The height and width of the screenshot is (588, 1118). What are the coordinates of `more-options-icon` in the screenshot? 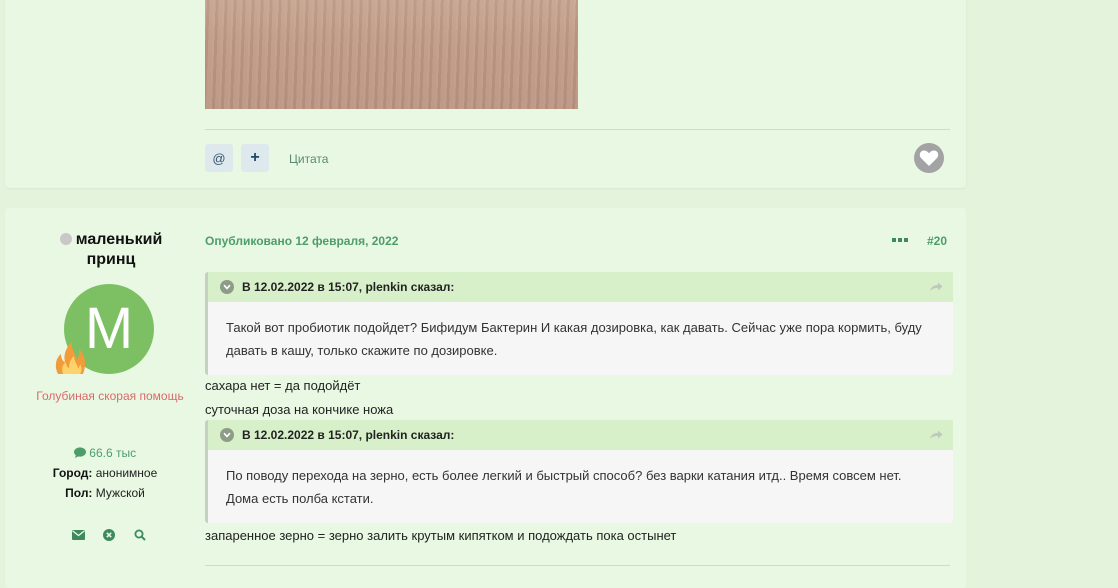 It's located at (900, 238).